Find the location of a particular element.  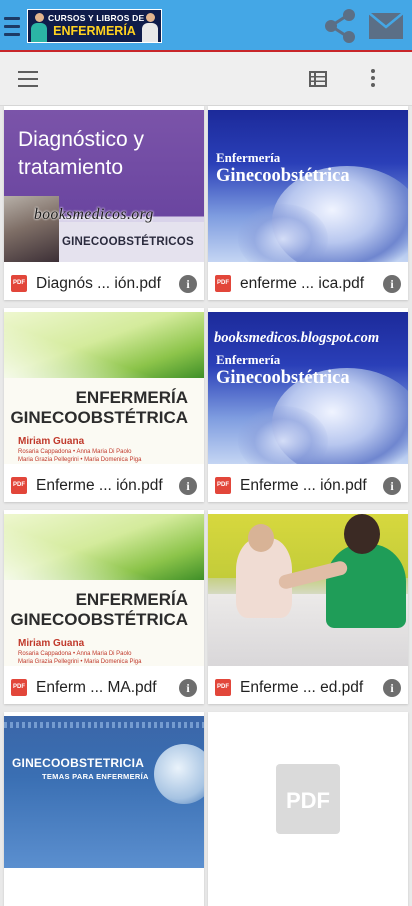

app-banner: CURSOS Y LIBROS DE ENFERMERÍA is located at coordinates (94, 26).